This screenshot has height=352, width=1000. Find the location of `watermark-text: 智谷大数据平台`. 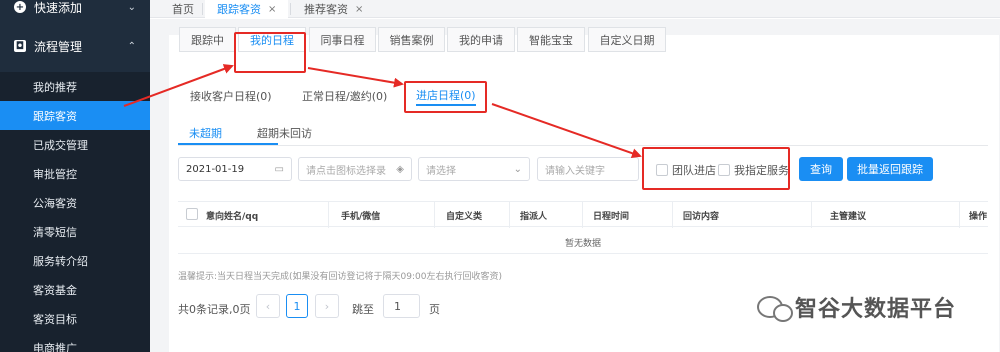

watermark-text: 智谷大数据平台 is located at coordinates (876, 309).